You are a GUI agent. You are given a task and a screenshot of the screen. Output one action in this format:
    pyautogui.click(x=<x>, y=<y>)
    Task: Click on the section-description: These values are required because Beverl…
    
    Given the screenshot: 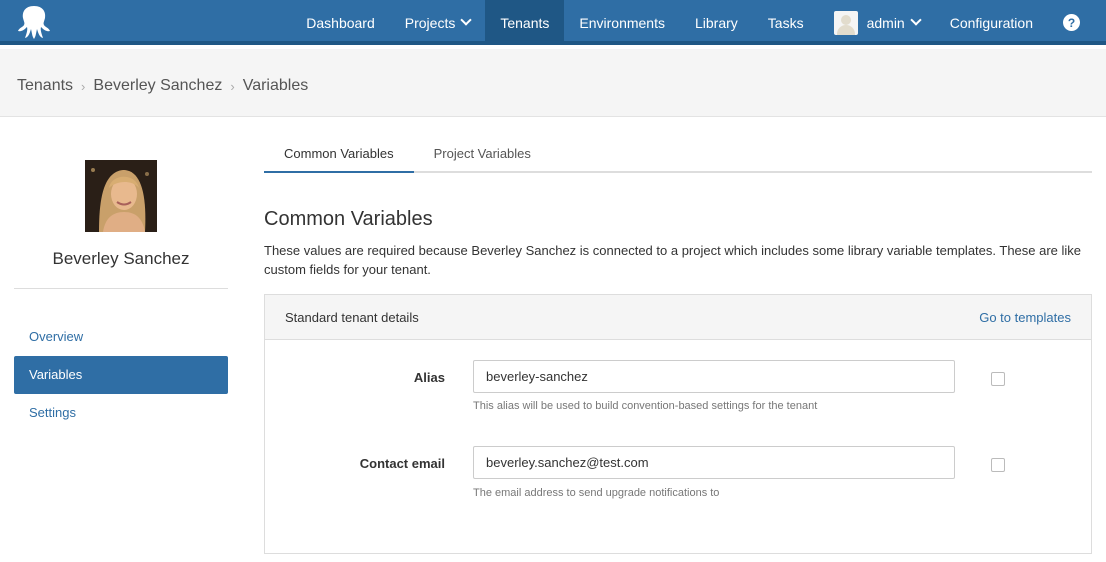 What is the action you would take?
    pyautogui.click(x=673, y=260)
    